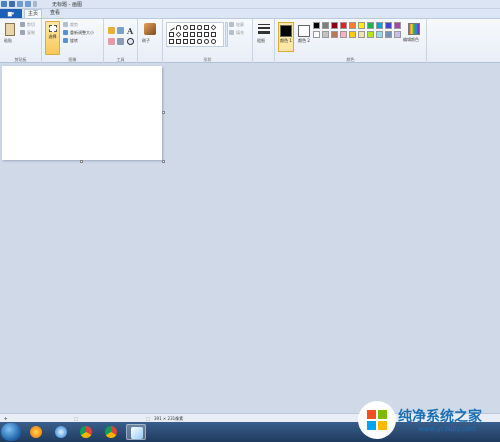 This screenshot has height=442, width=500. What do you see at coordinates (199, 34) in the screenshot?
I see `right-arrow-shape-icon` at bounding box center [199, 34].